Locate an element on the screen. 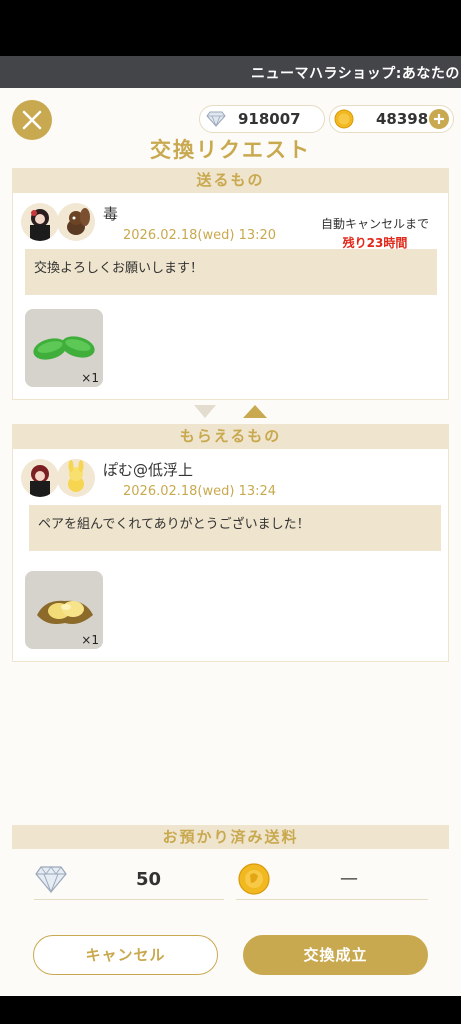  diamond-fee-row: 50 is located at coordinates (129, 881).